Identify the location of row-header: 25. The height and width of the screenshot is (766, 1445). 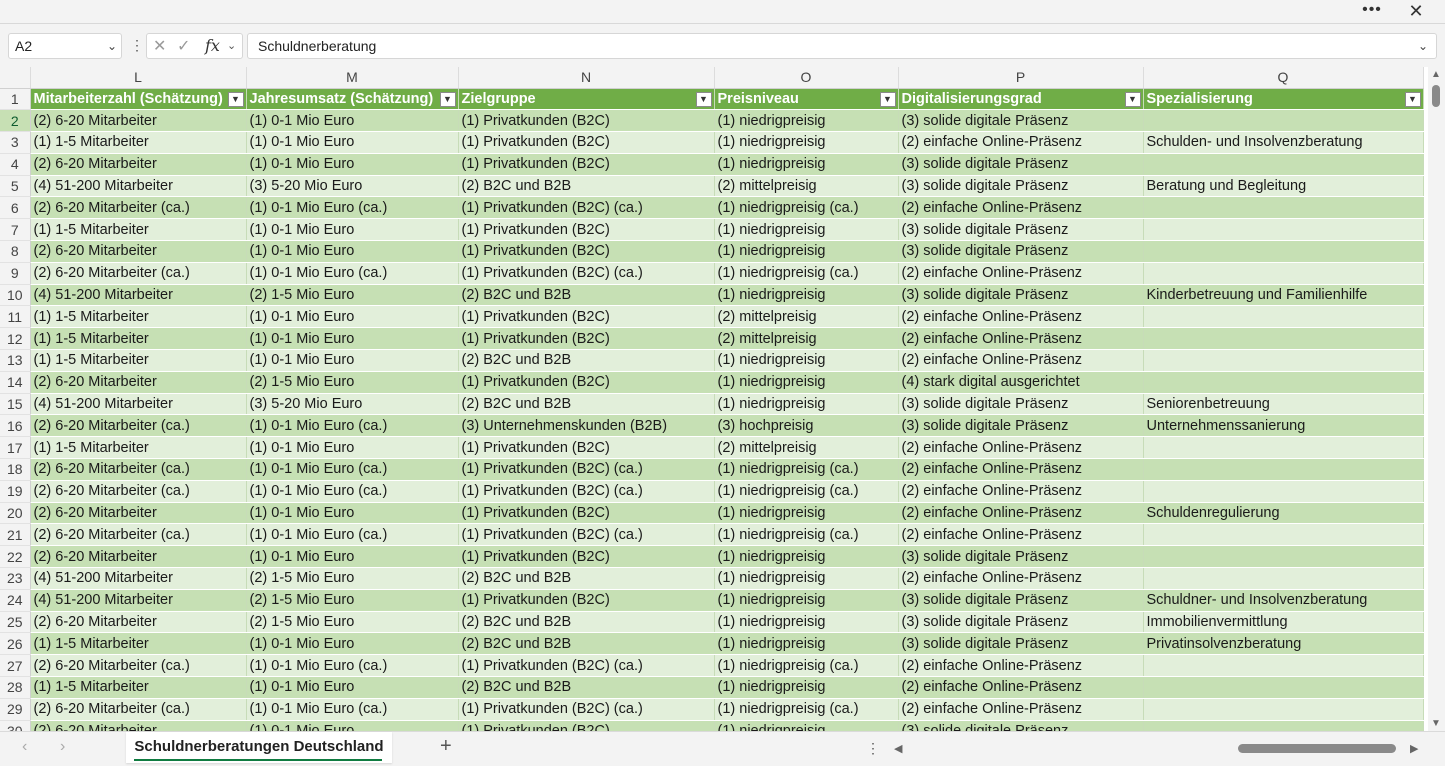
(15, 622).